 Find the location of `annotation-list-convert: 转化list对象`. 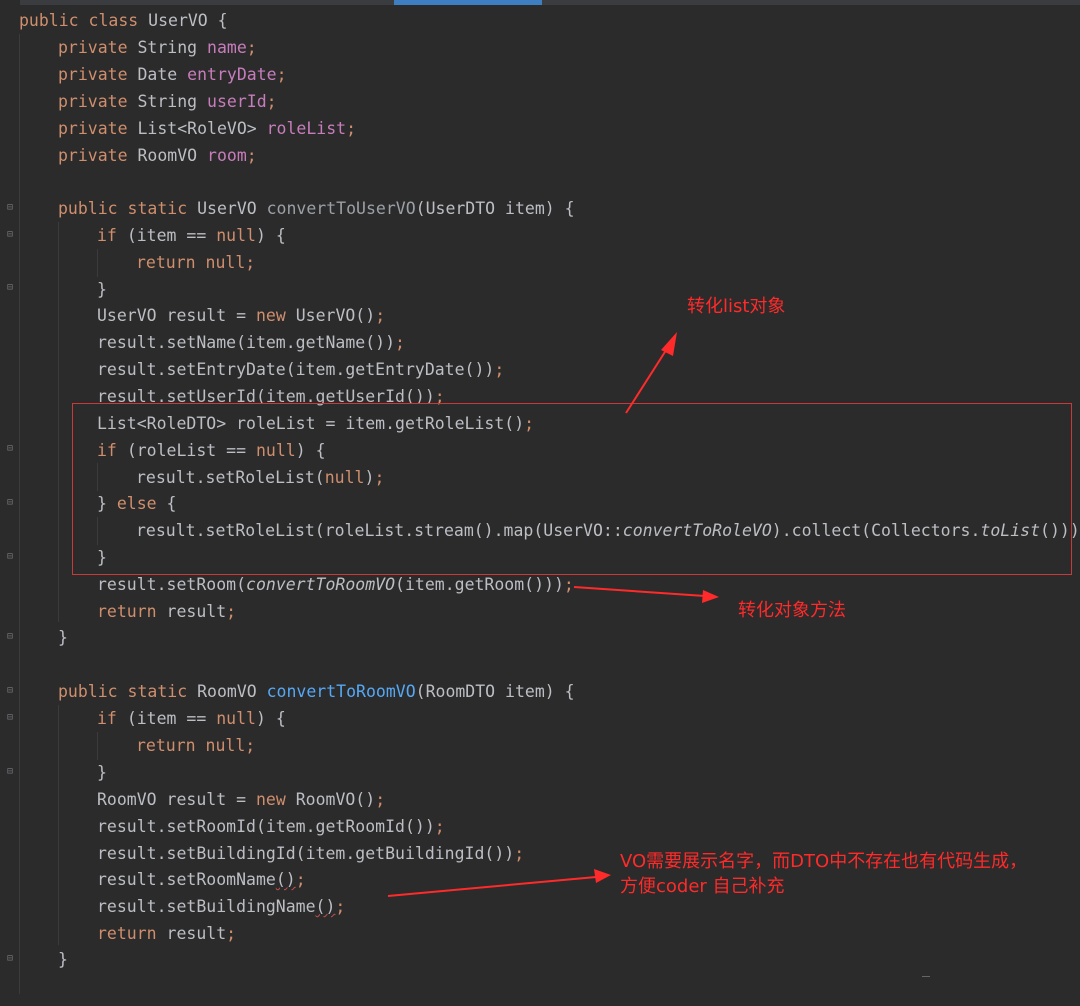

annotation-list-convert: 转化list对象 is located at coordinates (736, 306).